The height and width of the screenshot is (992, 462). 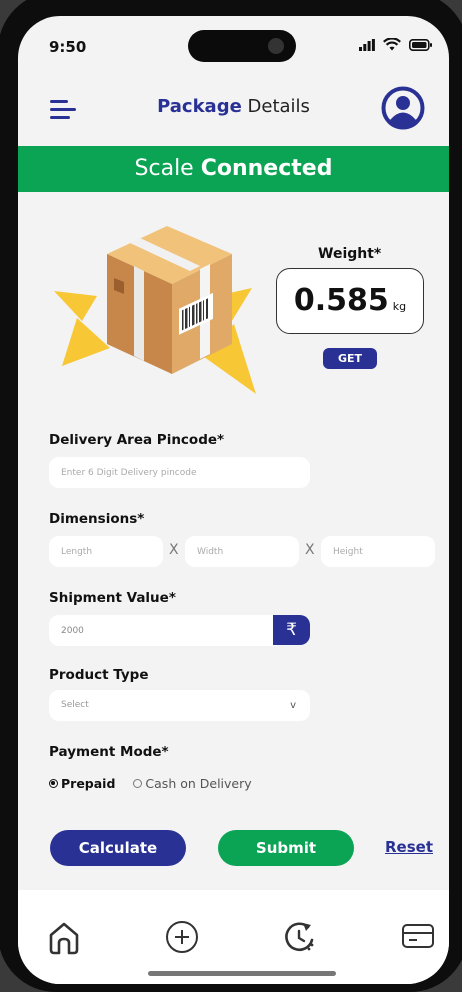 What do you see at coordinates (233, 169) in the screenshot?
I see `scale-status-banner: Scale Connected` at bounding box center [233, 169].